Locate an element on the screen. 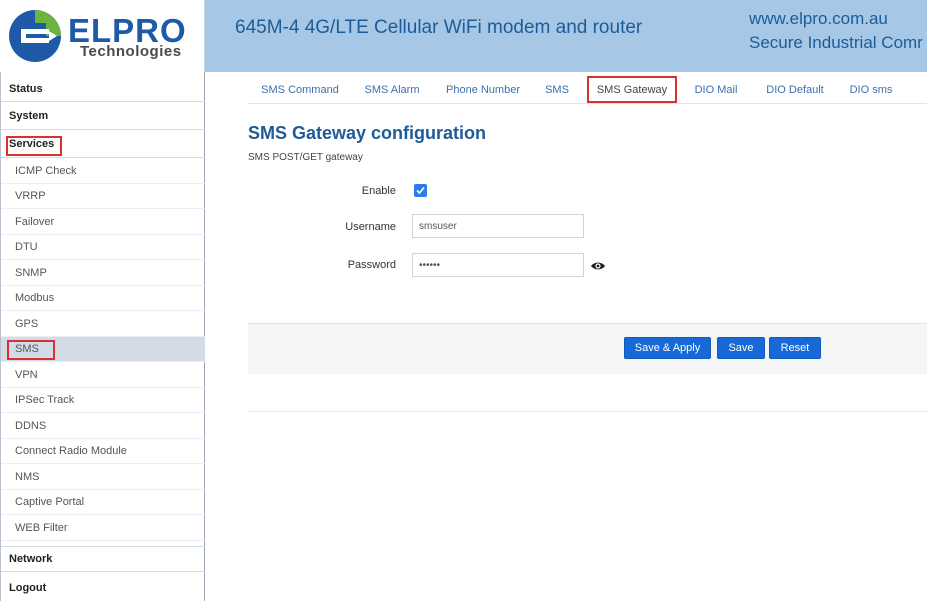 This screenshot has width=927, height=601. username-input is located at coordinates (498, 226).